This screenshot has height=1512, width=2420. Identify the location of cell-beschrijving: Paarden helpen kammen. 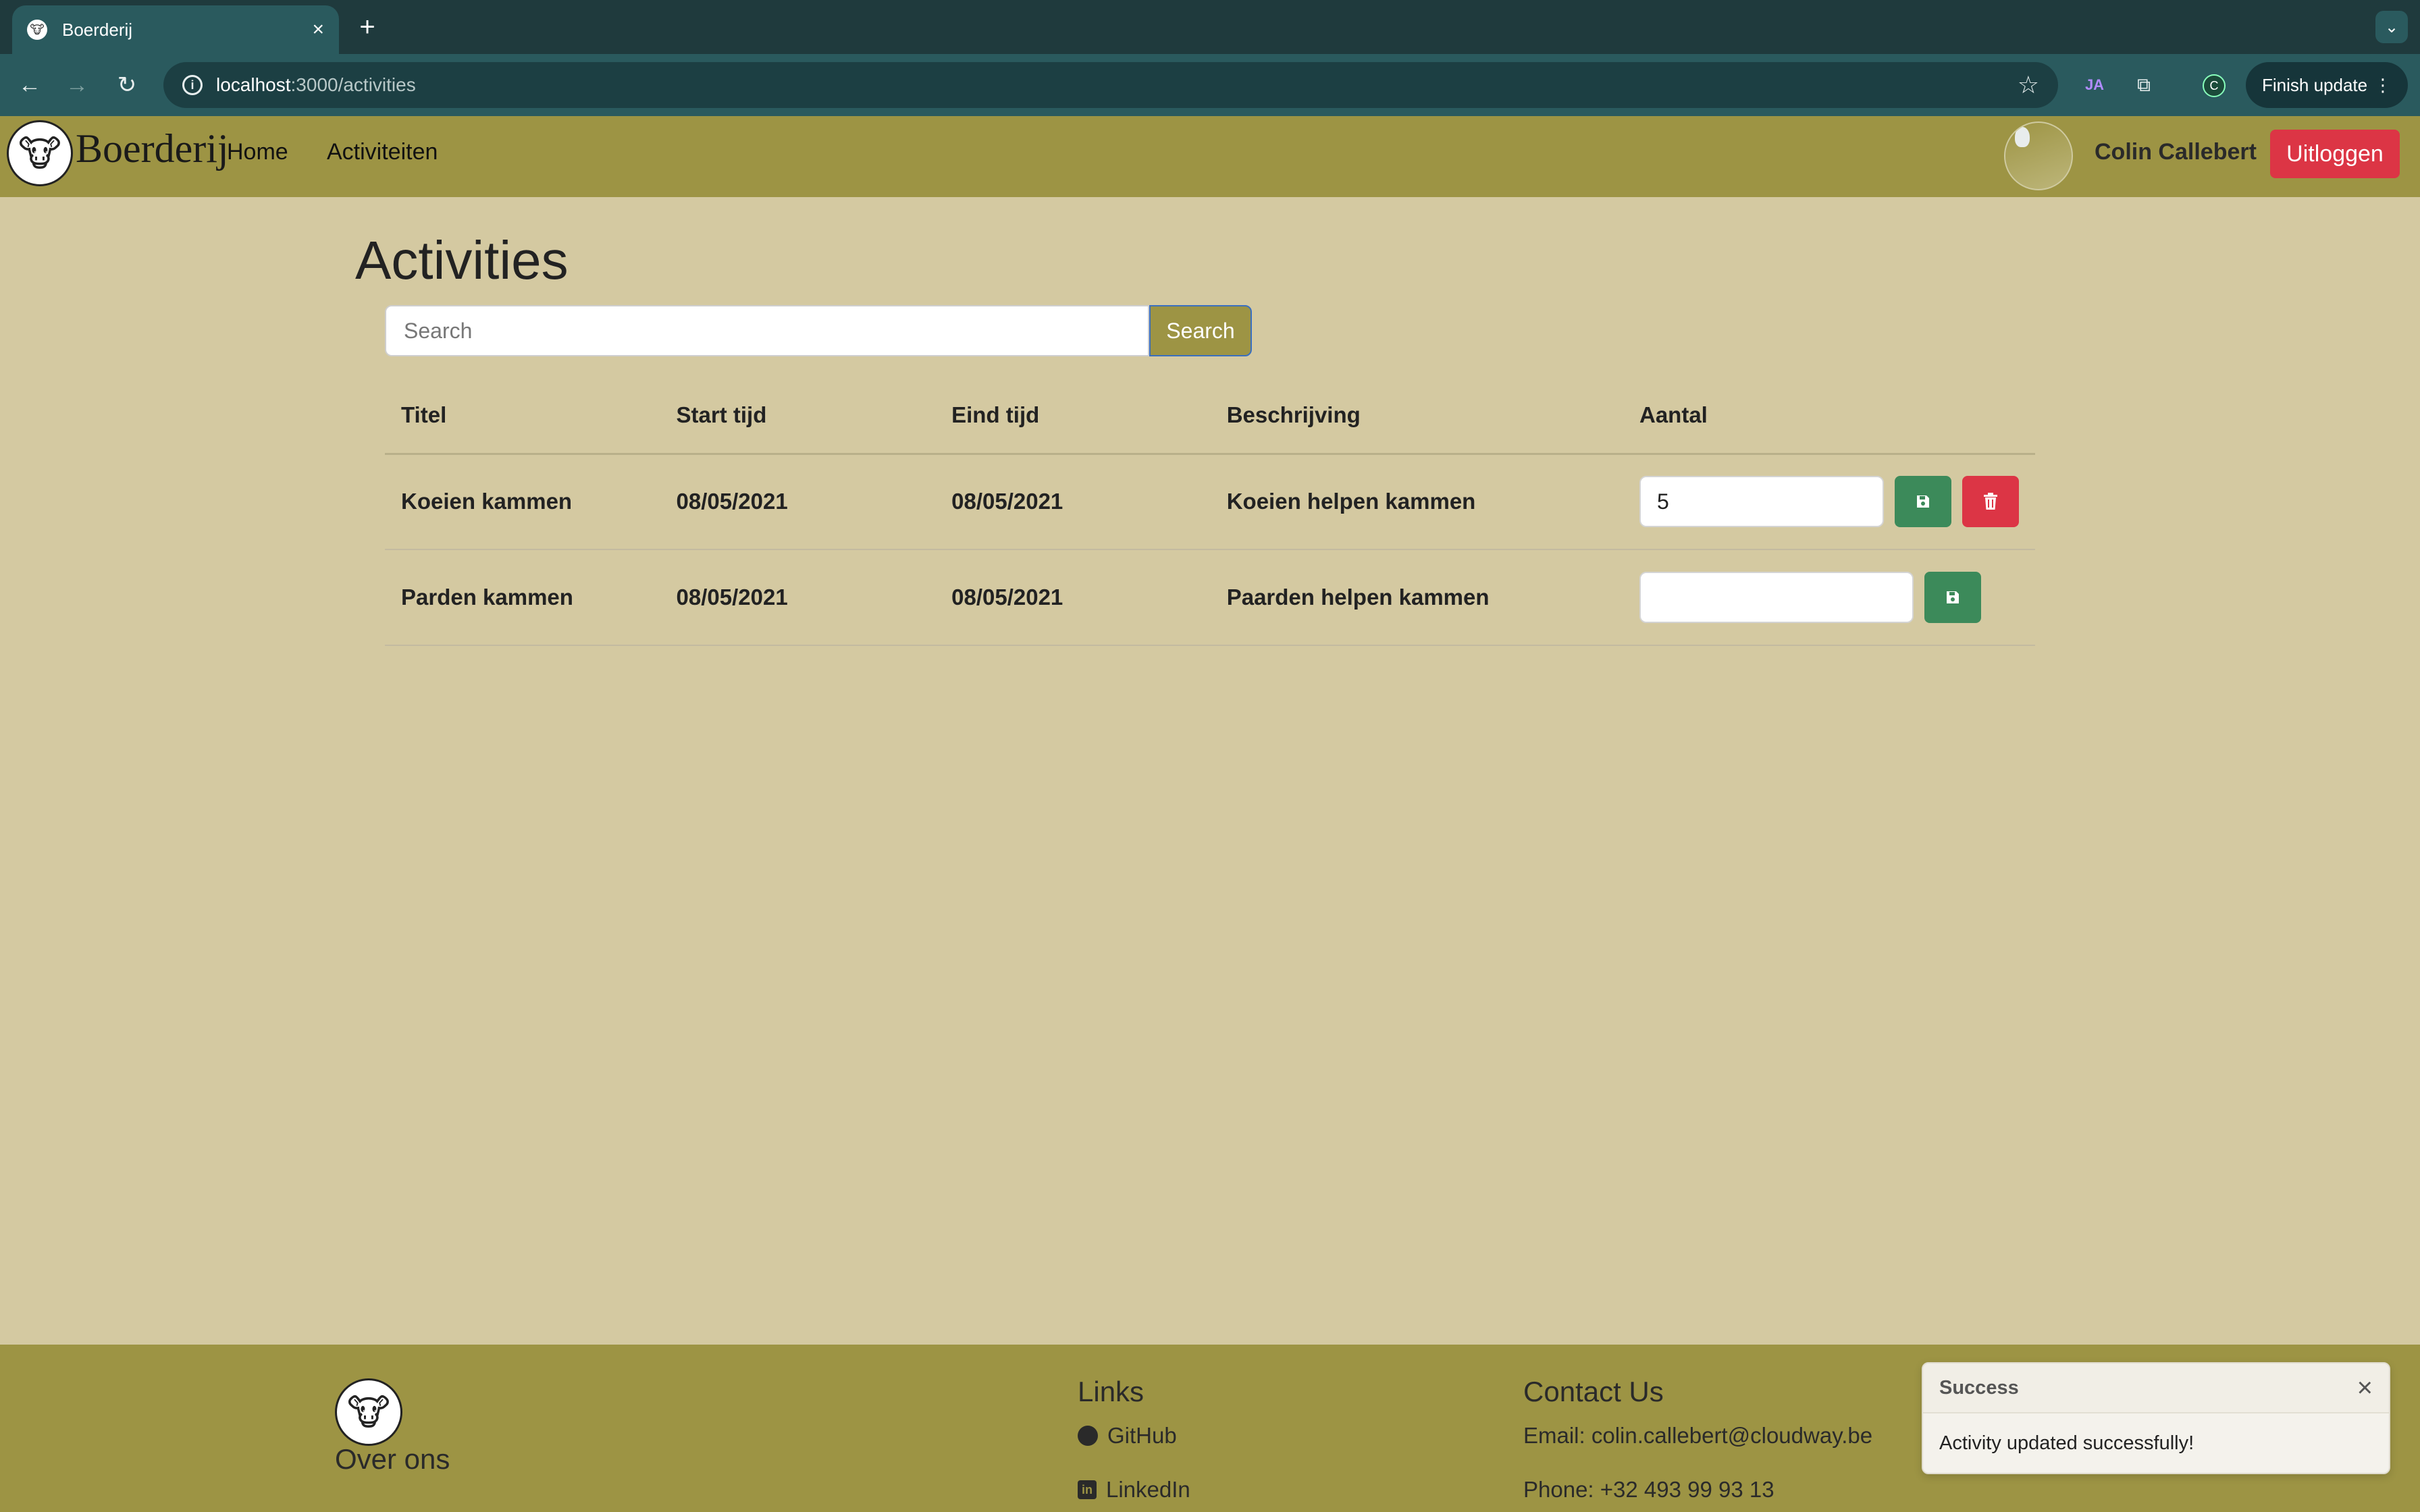
(1358, 597).